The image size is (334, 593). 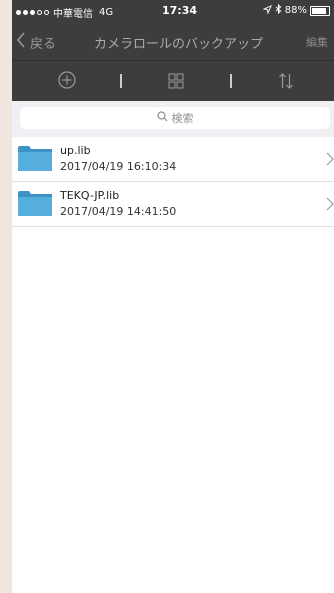 What do you see at coordinates (73, 14) in the screenshot?
I see `carrier-name: 中華電信` at bounding box center [73, 14].